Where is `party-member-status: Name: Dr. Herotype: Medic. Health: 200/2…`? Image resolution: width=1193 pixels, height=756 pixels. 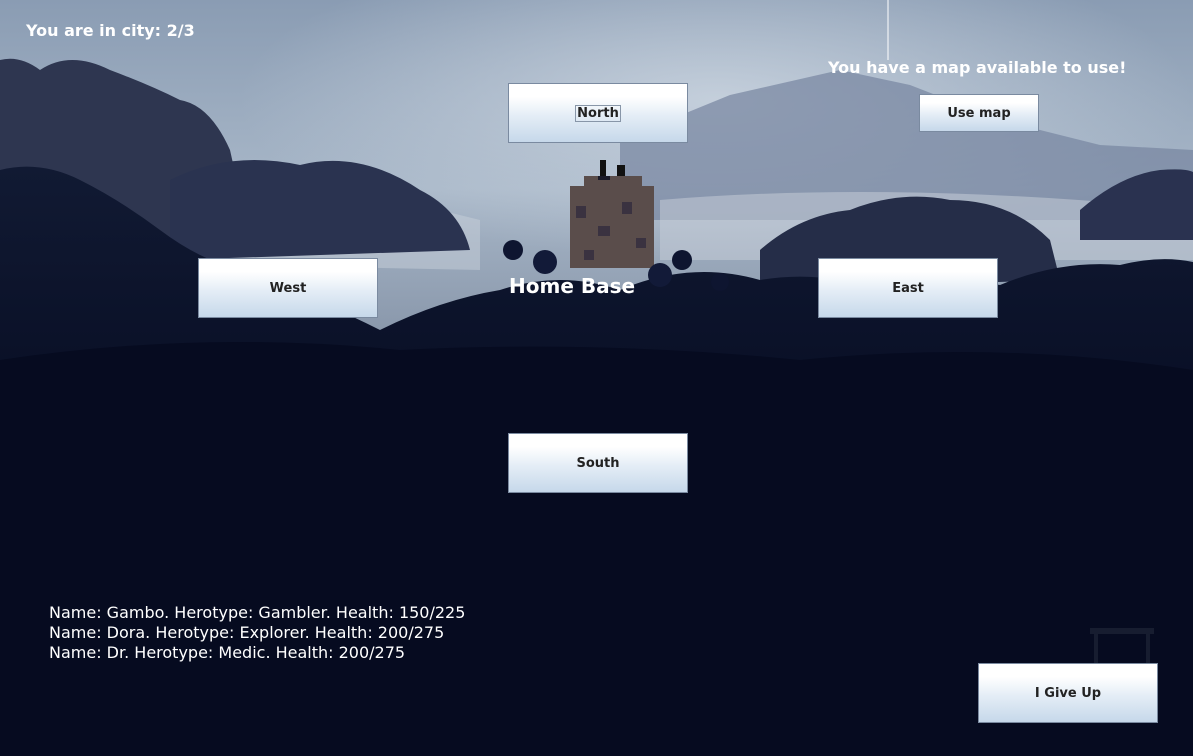 party-member-status: Name: Dr. Herotype: Medic. Health: 200/2… is located at coordinates (227, 652).